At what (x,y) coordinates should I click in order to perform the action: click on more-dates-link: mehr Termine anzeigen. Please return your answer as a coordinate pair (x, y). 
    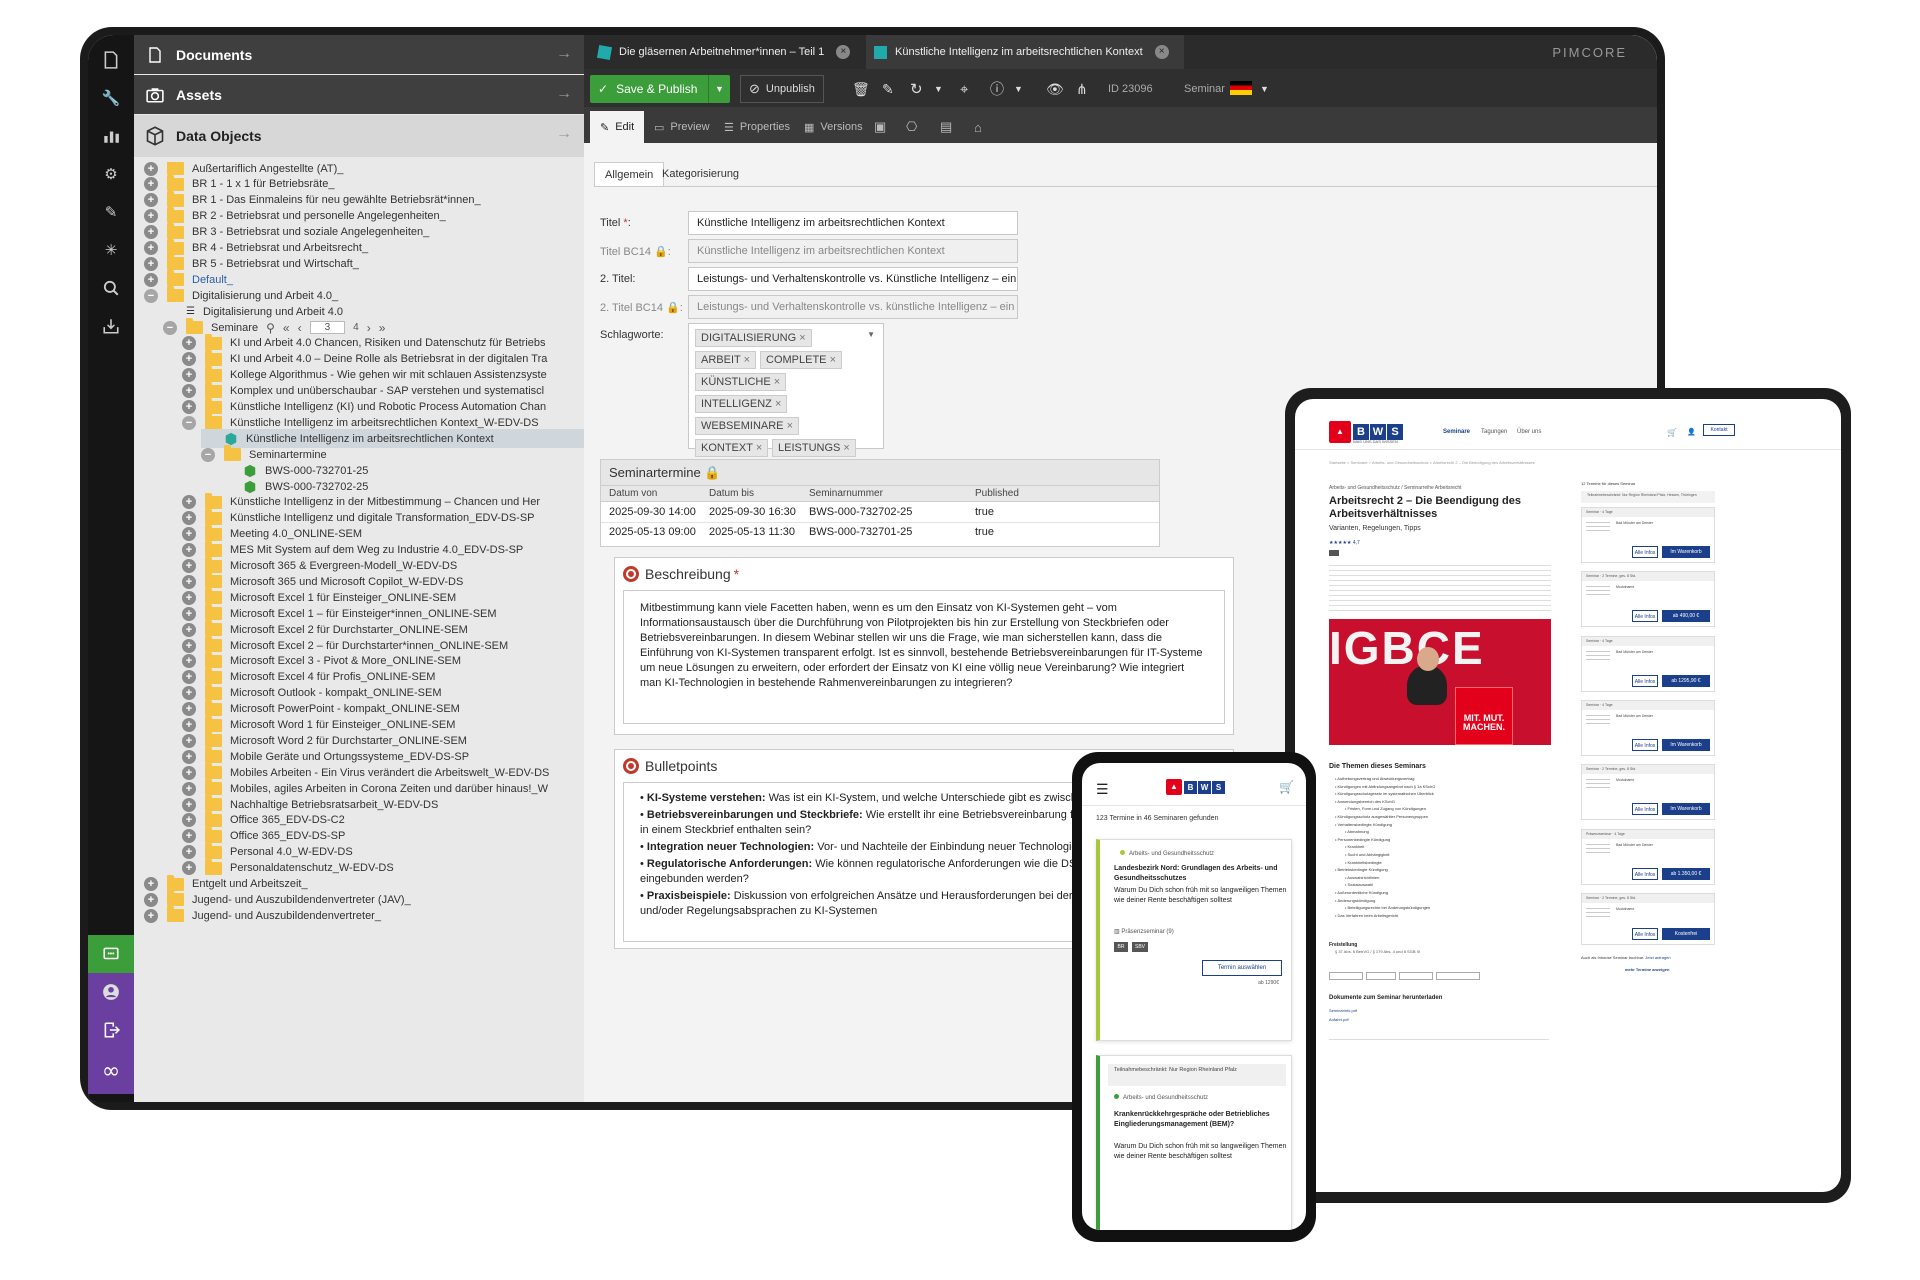
    Looking at the image, I should click on (1647, 969).